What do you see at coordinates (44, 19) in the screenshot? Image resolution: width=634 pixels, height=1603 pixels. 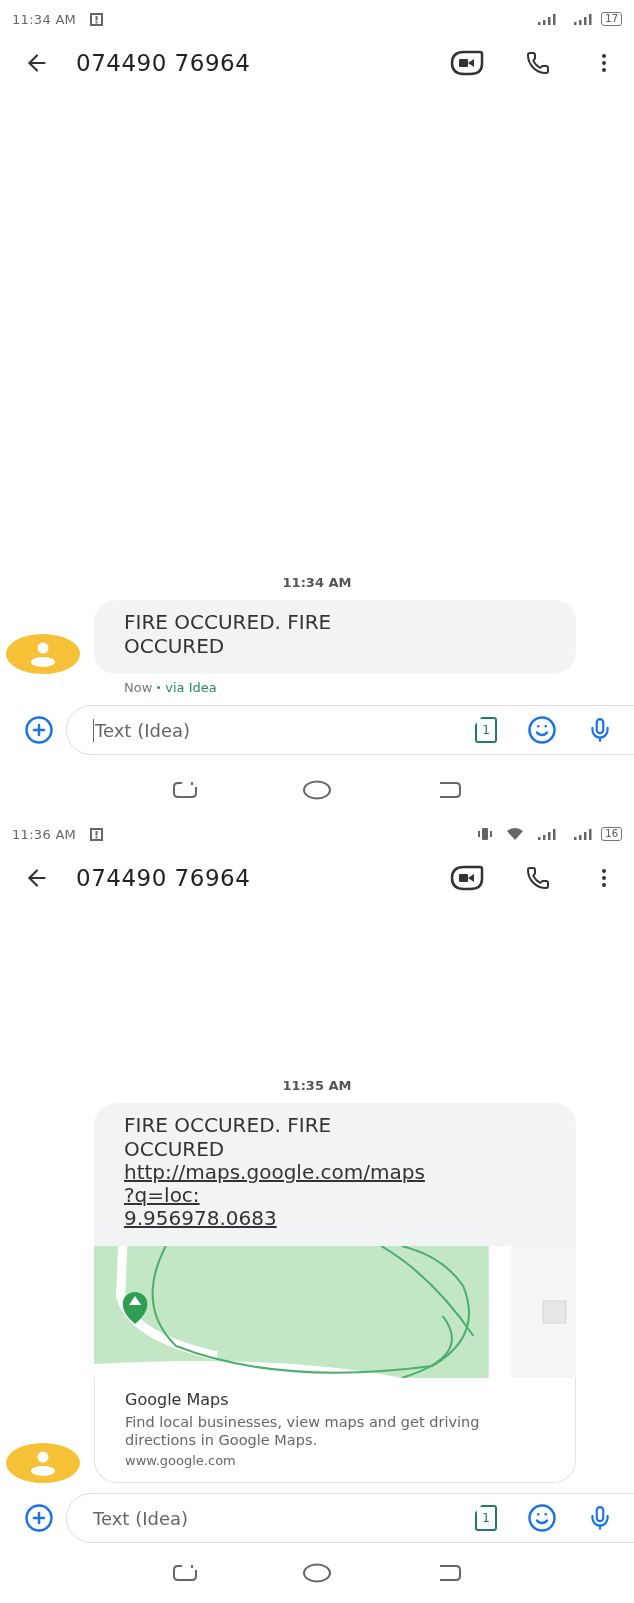 I see `status-time: 11:34 AM` at bounding box center [44, 19].